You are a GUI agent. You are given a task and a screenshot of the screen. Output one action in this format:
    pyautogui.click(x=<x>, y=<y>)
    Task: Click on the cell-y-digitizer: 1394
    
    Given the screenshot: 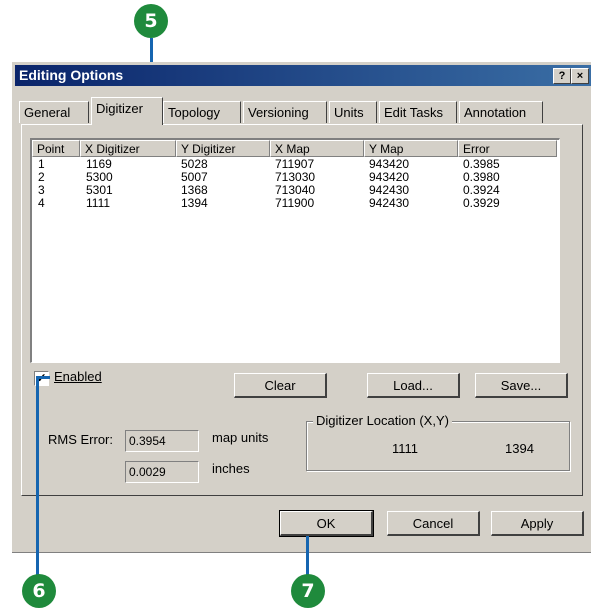 What is the action you would take?
    pyautogui.click(x=194, y=203)
    